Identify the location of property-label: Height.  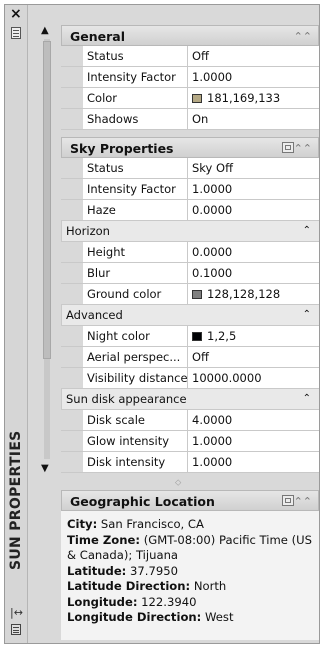
(135, 252).